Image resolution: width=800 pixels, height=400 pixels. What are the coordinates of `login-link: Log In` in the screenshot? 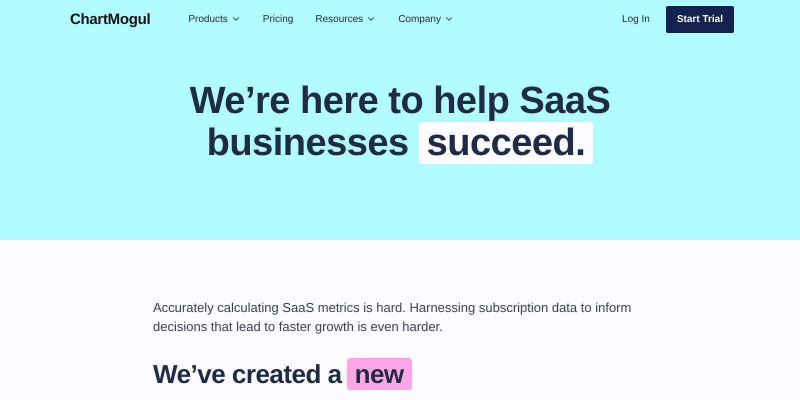 It's located at (636, 19).